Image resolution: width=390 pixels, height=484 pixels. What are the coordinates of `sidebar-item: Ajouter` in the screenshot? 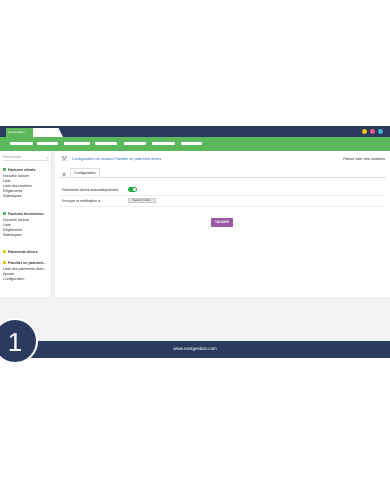 It's located at (8, 274).